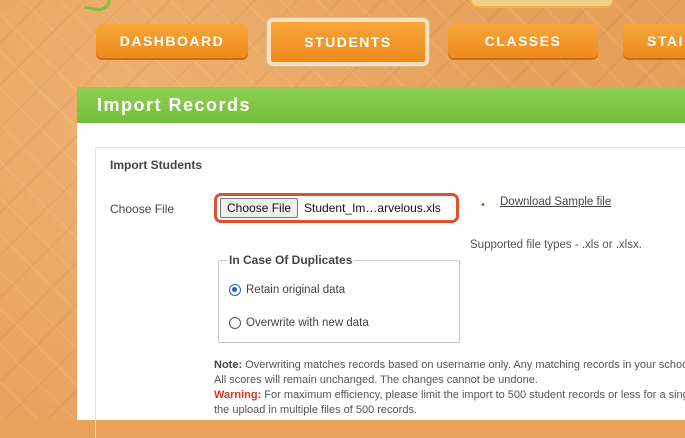 The width and height of the screenshot is (685, 438). I want to click on tab-classes: CLASSES, so click(523, 41).